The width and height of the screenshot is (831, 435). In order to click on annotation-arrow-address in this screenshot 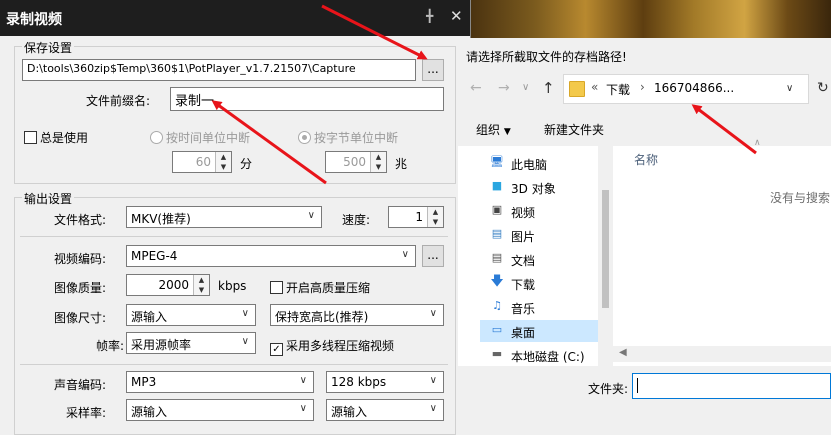, I will do `click(724, 129)`.